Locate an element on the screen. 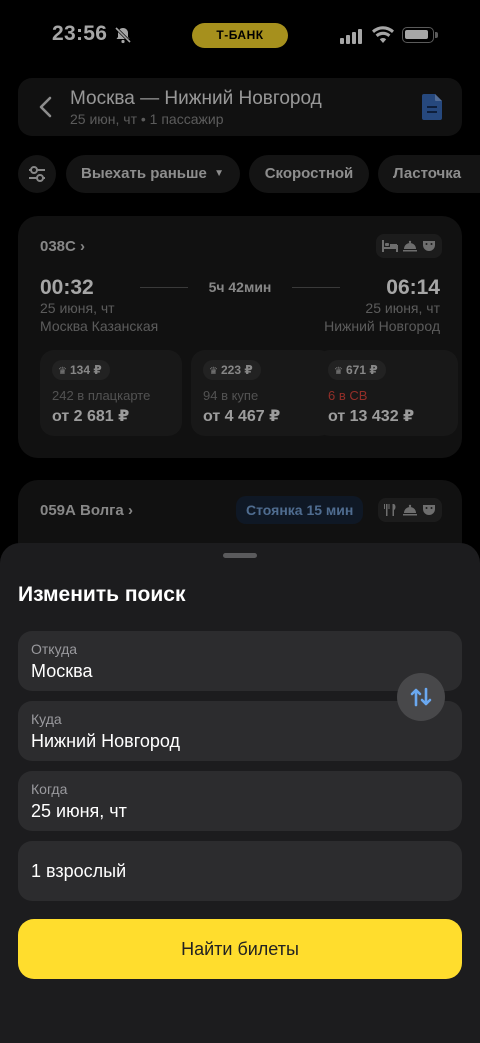 The width and height of the screenshot is (480, 1043). passengers-value: 1 взрослый is located at coordinates (79, 871).